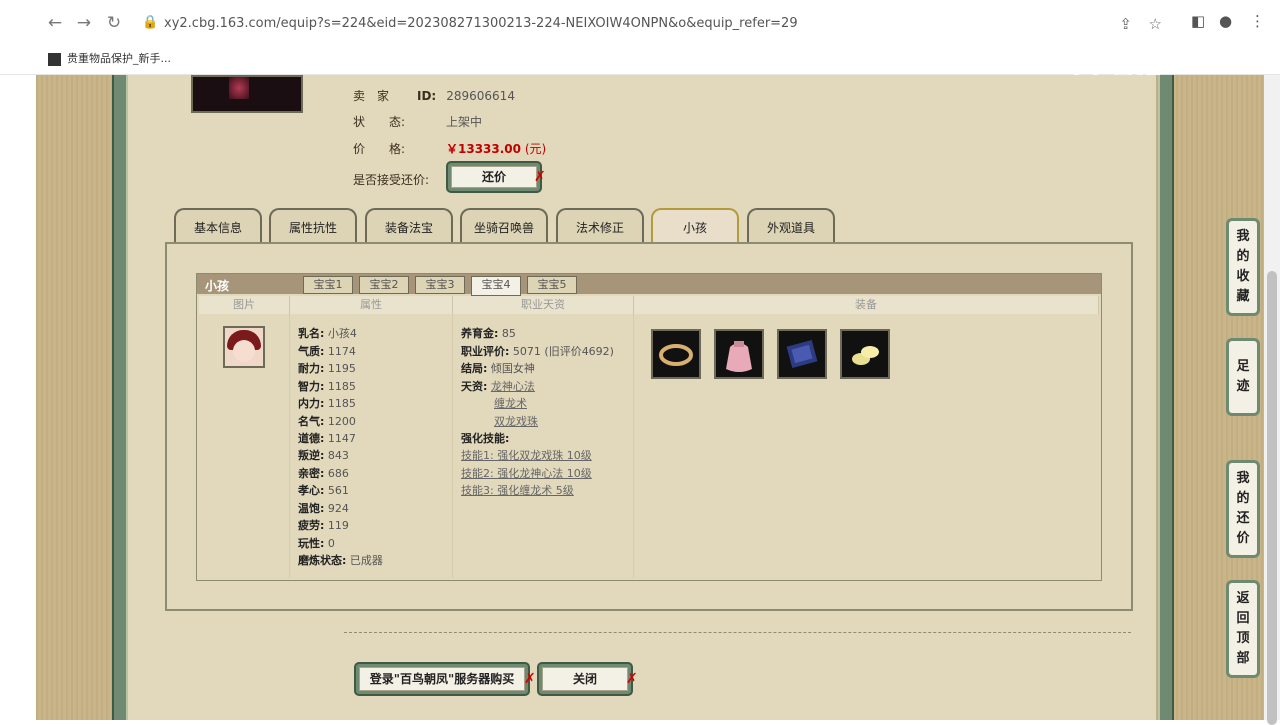  I want to click on subtab-baby-5: 宝宝5, so click(552, 285).